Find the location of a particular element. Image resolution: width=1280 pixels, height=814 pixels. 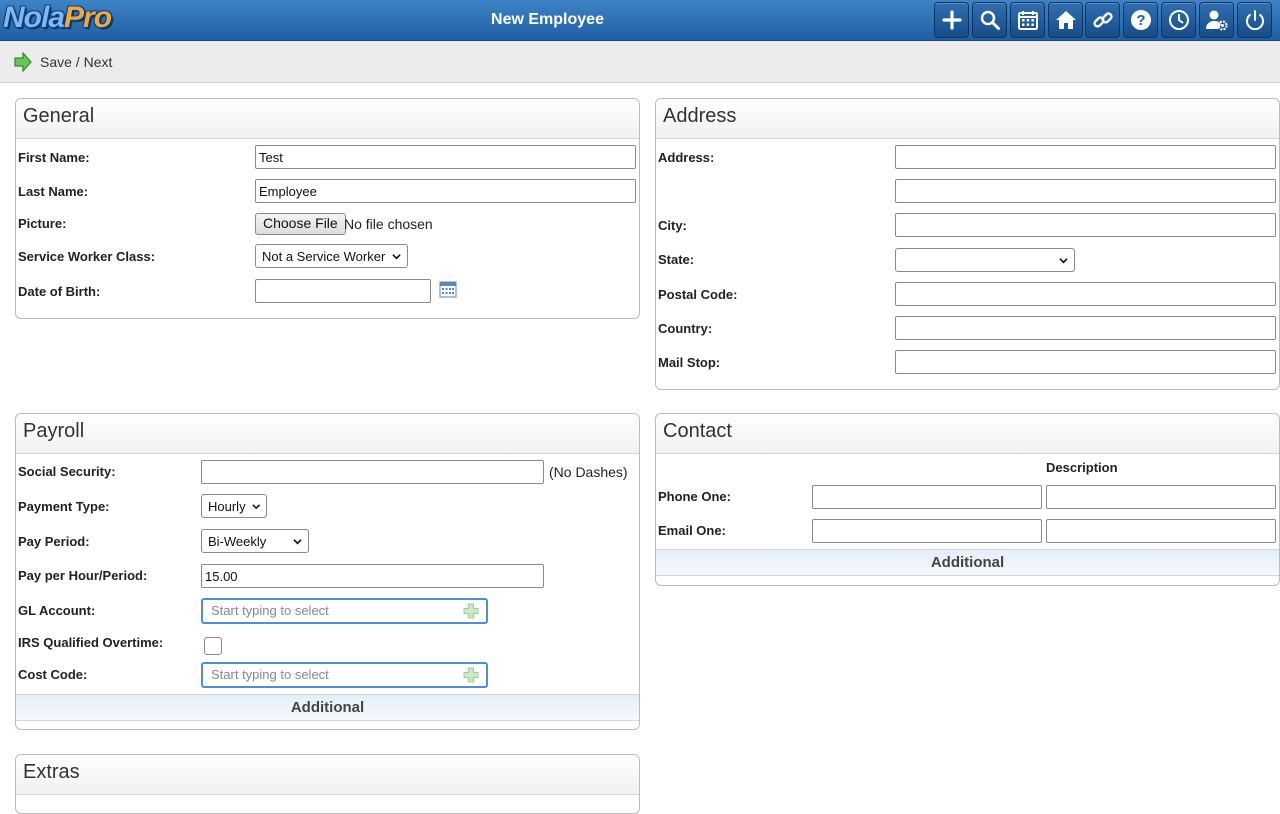

description-header: Description is located at coordinates (1082, 467).